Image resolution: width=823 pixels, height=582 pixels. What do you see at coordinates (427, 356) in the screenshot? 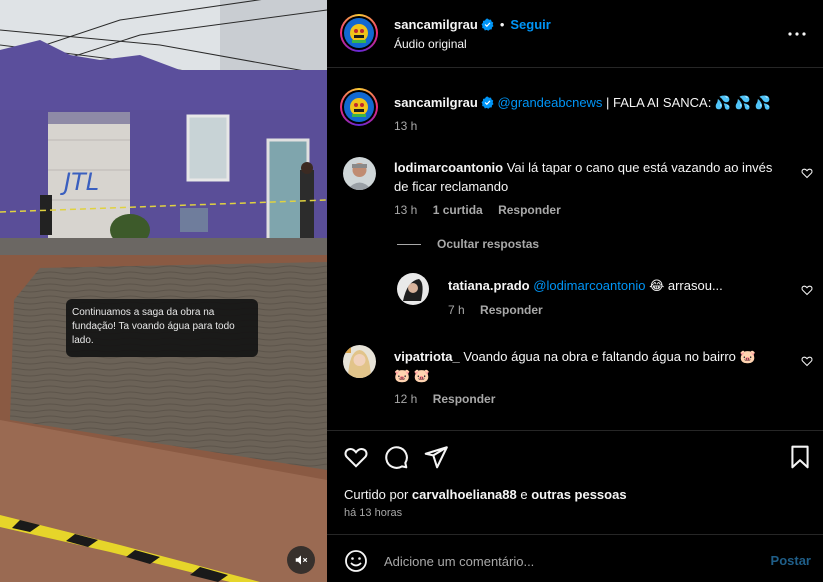
I see `comment-username: vipatriota_` at bounding box center [427, 356].